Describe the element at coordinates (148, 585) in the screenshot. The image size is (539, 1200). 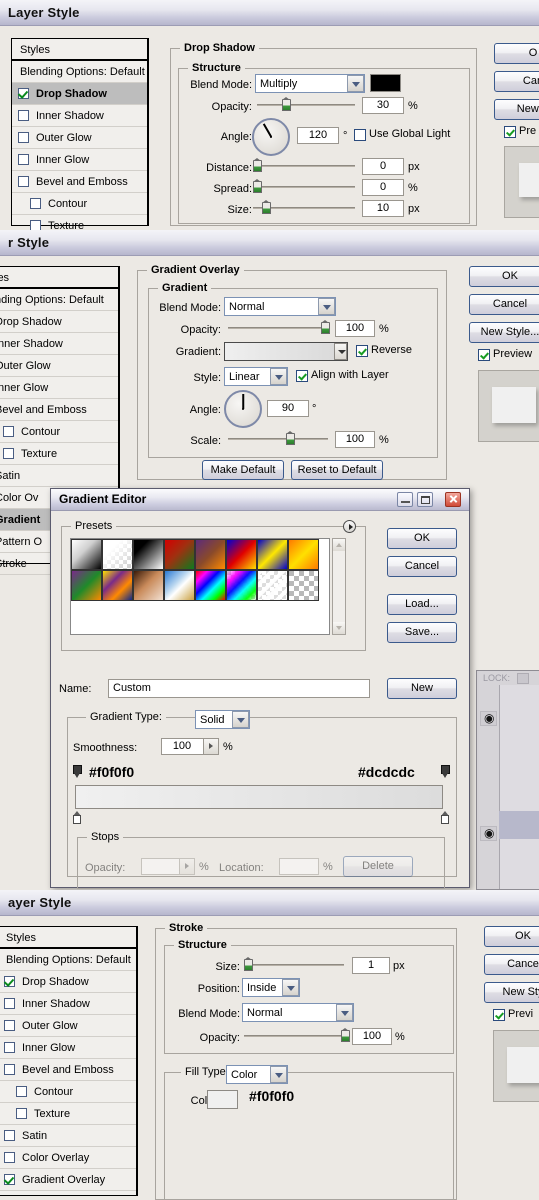
I see `preset-copper` at that location.